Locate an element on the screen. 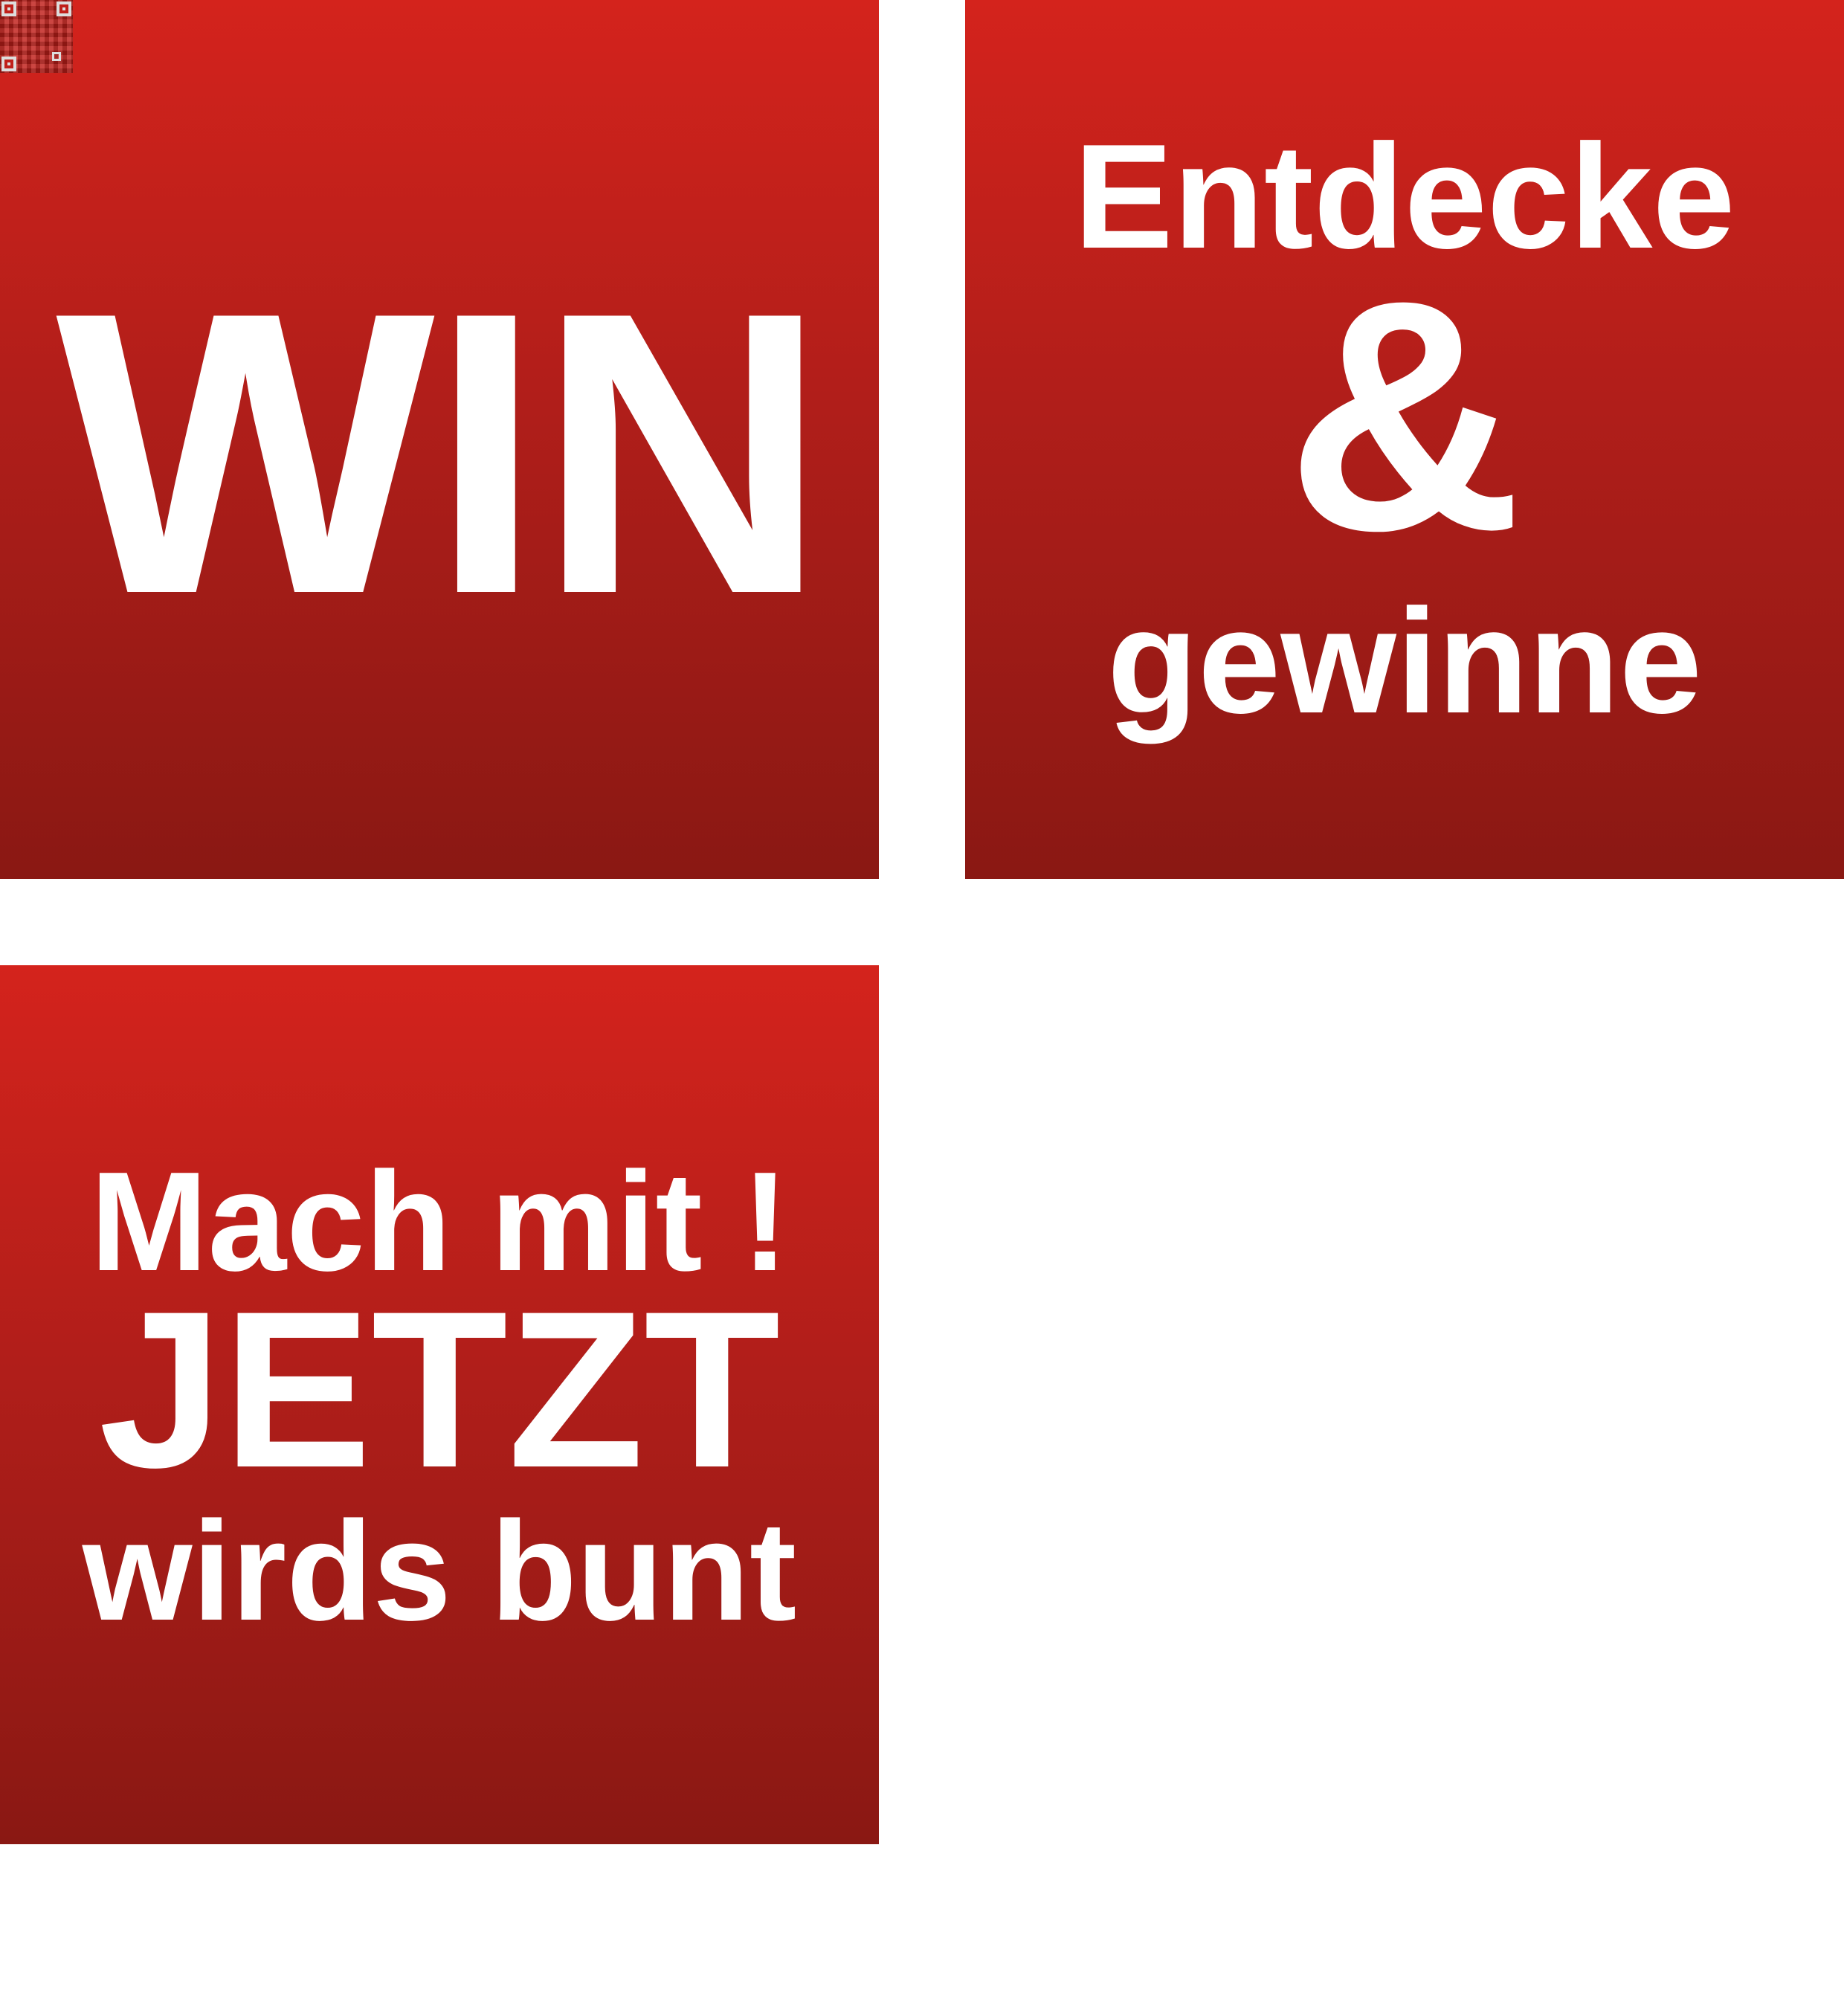 The width and height of the screenshot is (1844, 2016). gewinne-heading: gewinne is located at coordinates (1404, 661).